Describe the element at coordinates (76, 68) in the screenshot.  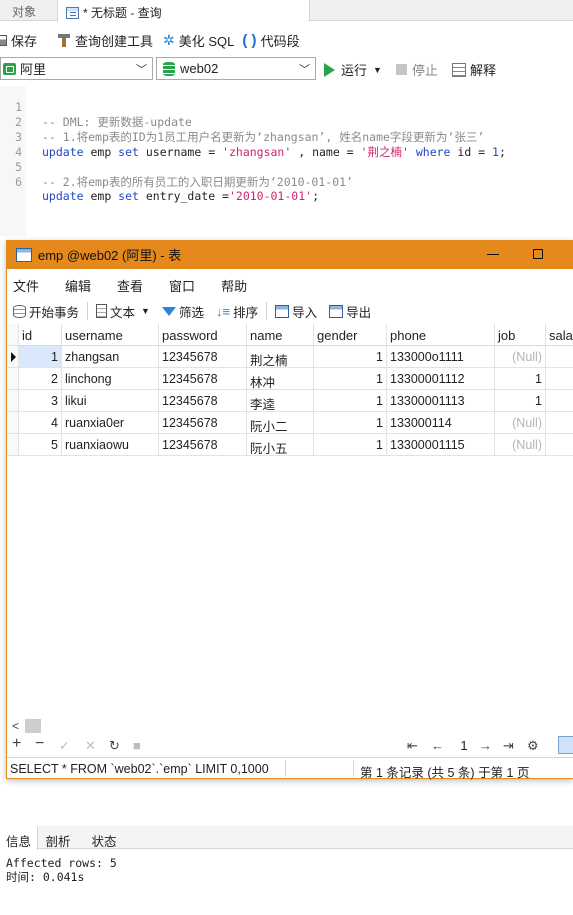
I see `connection-select: 阿里 ﹀` at that location.